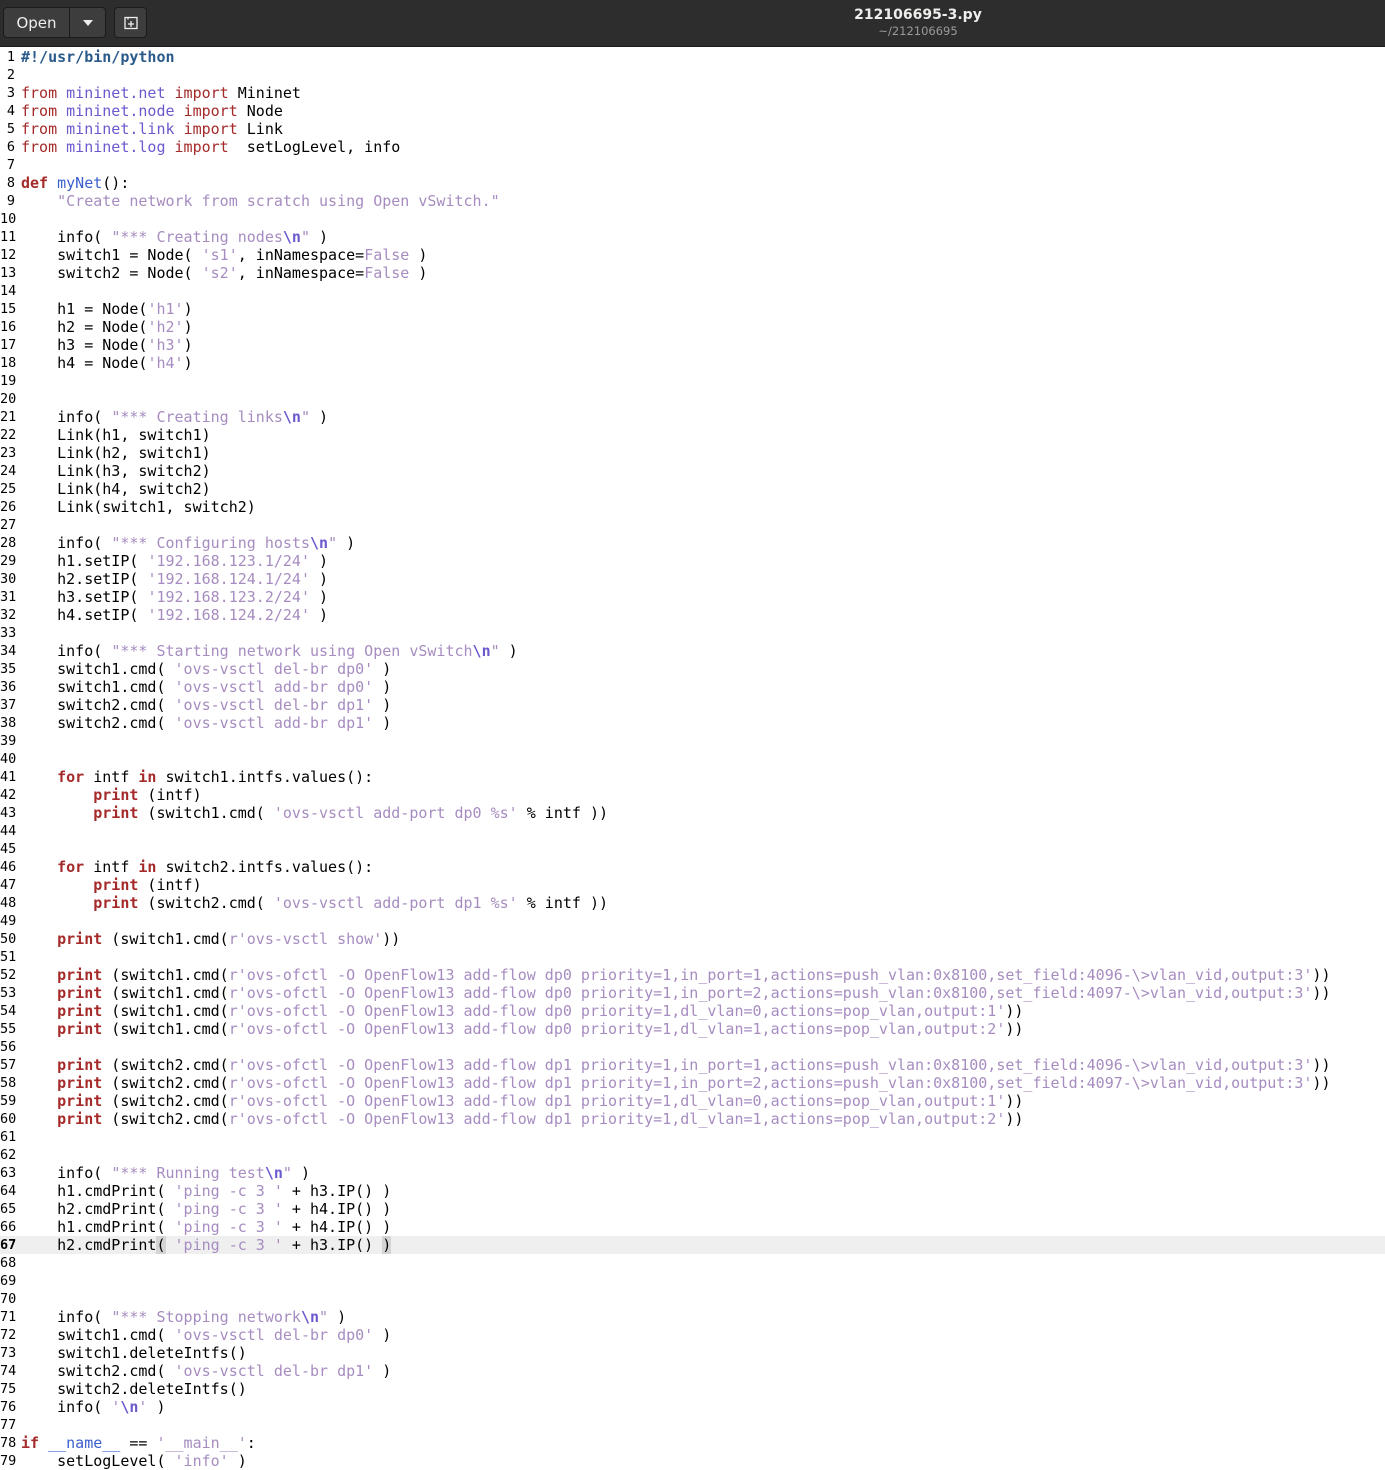 This screenshot has width=1385, height=1470. I want to click on code-line: 73 switch1.deleteIntfs(), so click(692, 1353).